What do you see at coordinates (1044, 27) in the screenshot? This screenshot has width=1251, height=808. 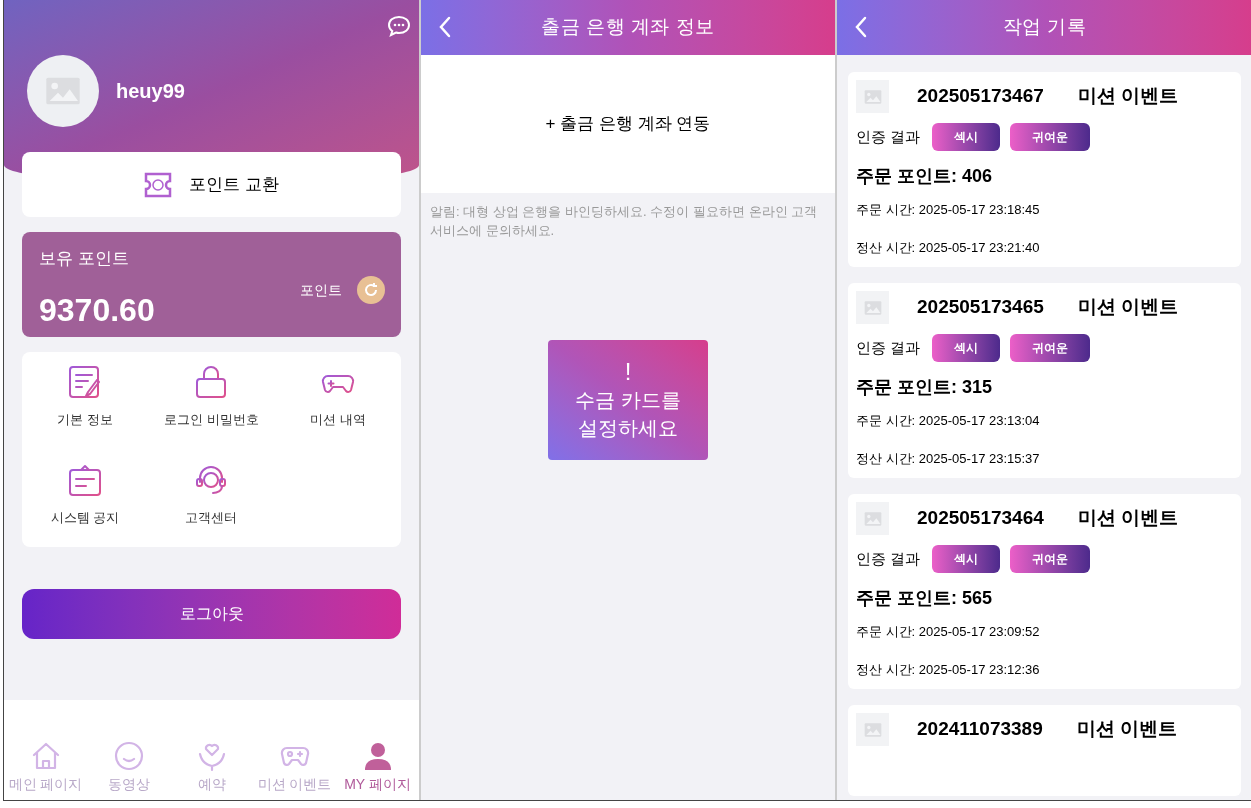 I see `header-title: 작업 기록` at bounding box center [1044, 27].